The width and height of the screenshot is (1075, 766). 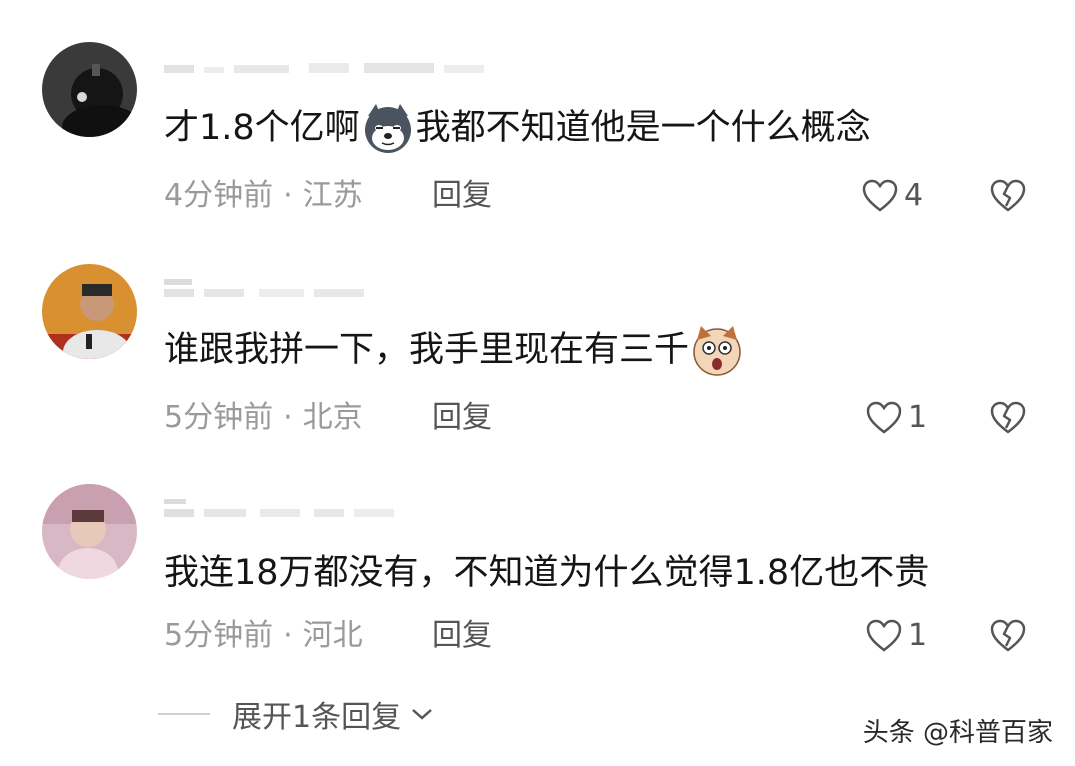 What do you see at coordinates (332, 195) in the screenshot?
I see `location: 江苏` at bounding box center [332, 195].